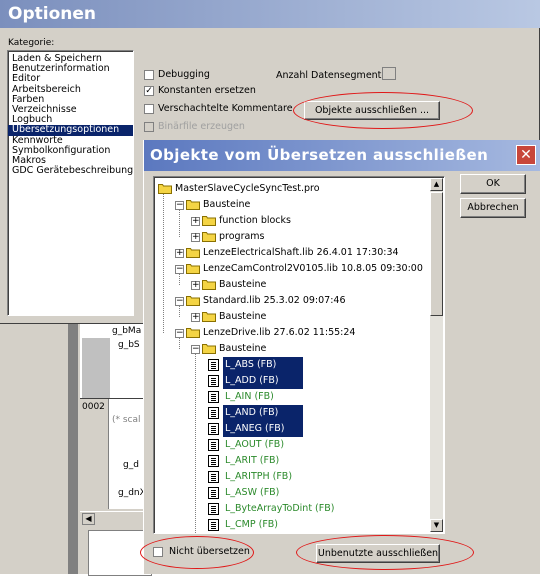 The height and width of the screenshot is (576, 540). I want to click on scroll-left-icon: ◀, so click(88, 519).